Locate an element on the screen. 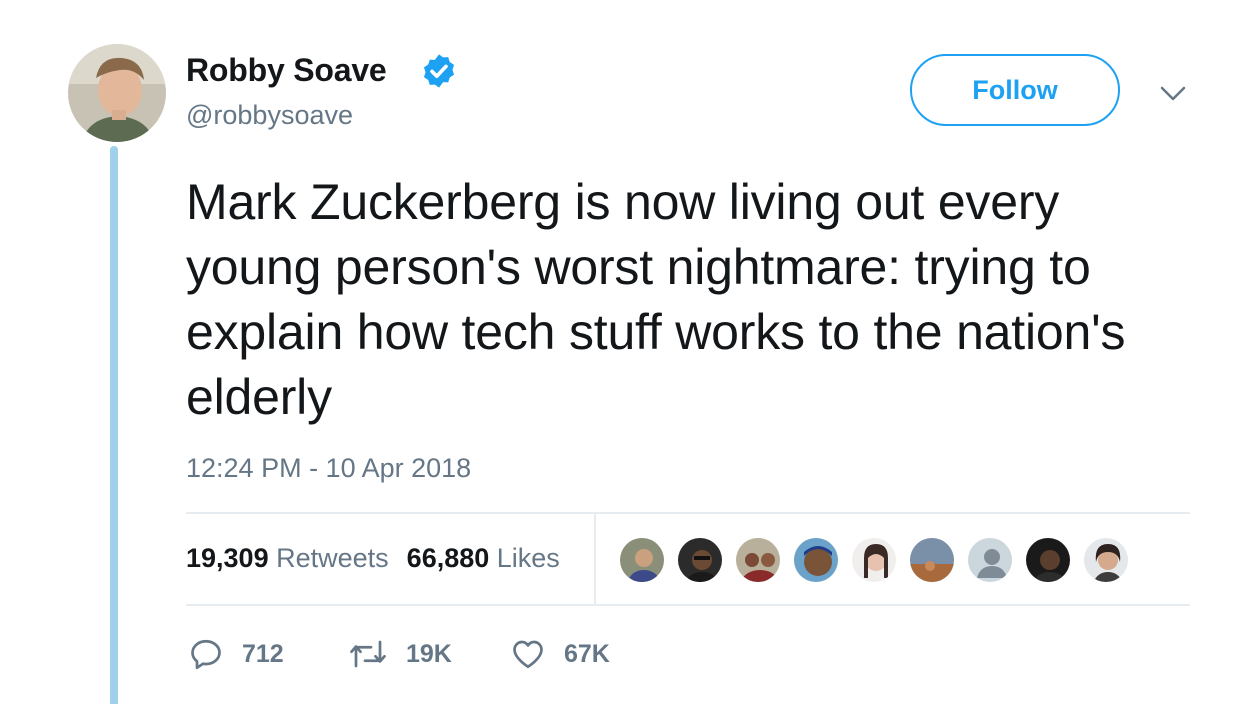 Image resolution: width=1256 pixels, height=704 pixels. follow-button: Follow is located at coordinates (1015, 90).